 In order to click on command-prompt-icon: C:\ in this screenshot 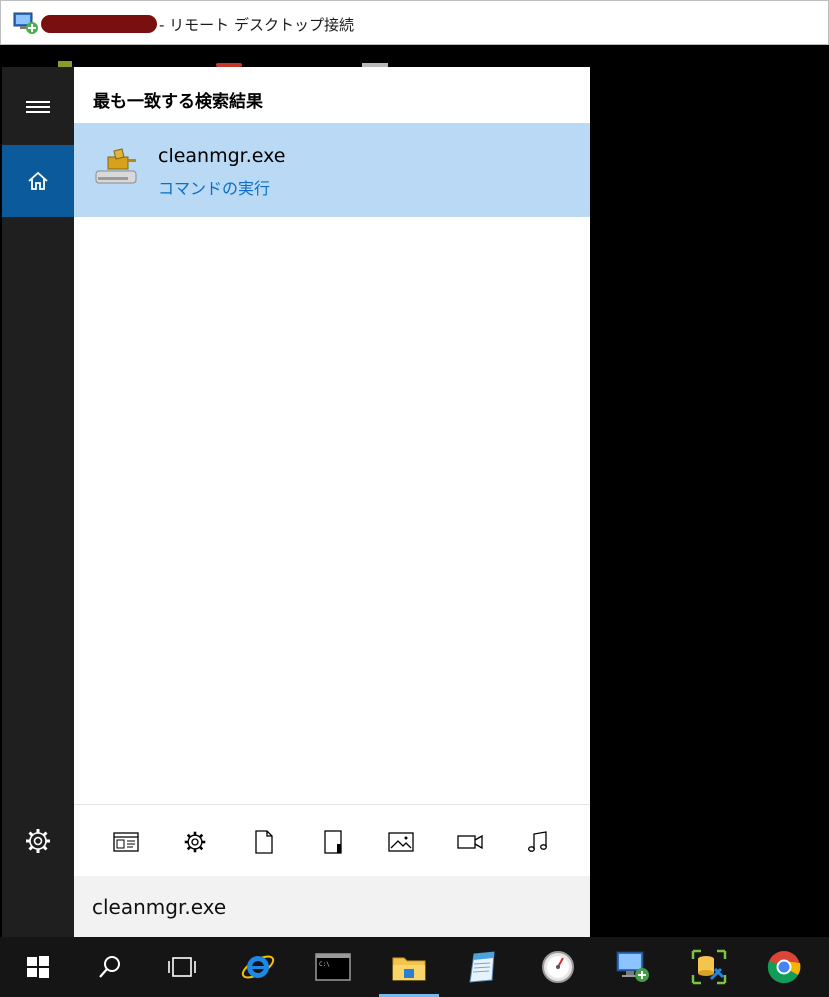, I will do `click(333, 967)`.